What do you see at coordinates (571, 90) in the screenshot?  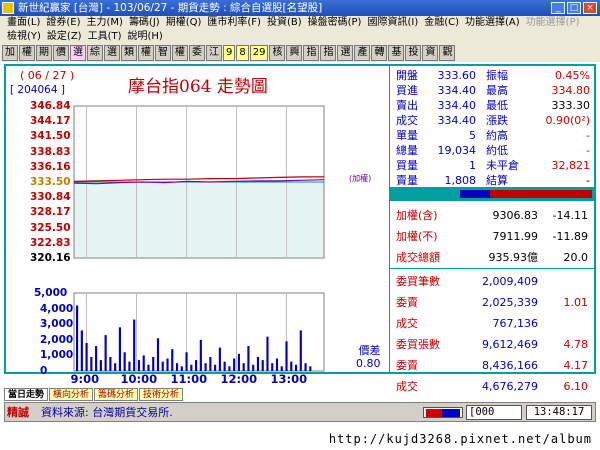 I see `quote-value: 334.80` at bounding box center [571, 90].